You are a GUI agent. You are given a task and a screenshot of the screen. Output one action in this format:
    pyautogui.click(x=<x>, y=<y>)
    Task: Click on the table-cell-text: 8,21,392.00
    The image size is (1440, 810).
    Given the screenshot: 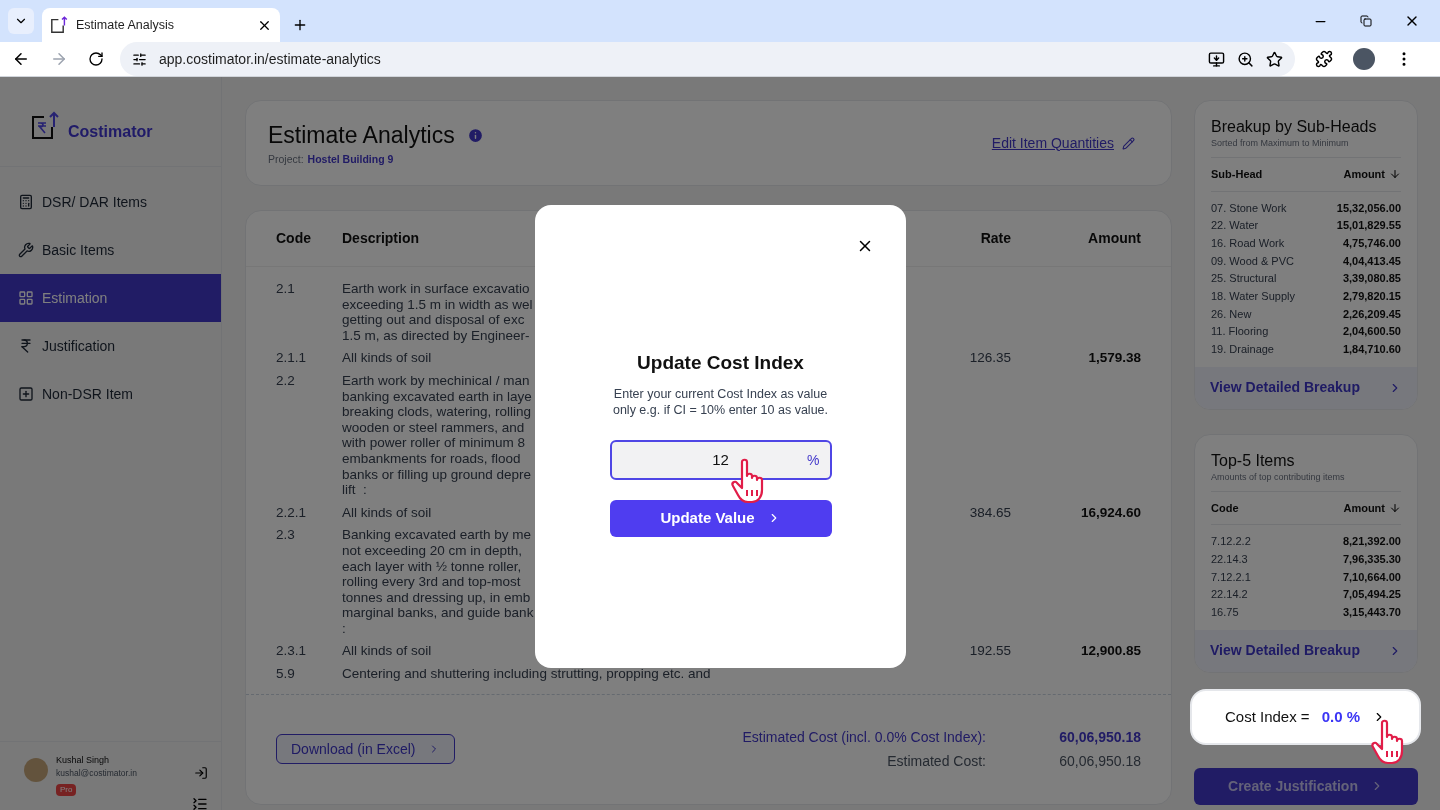 What is the action you would take?
    pyautogui.click(x=1371, y=542)
    